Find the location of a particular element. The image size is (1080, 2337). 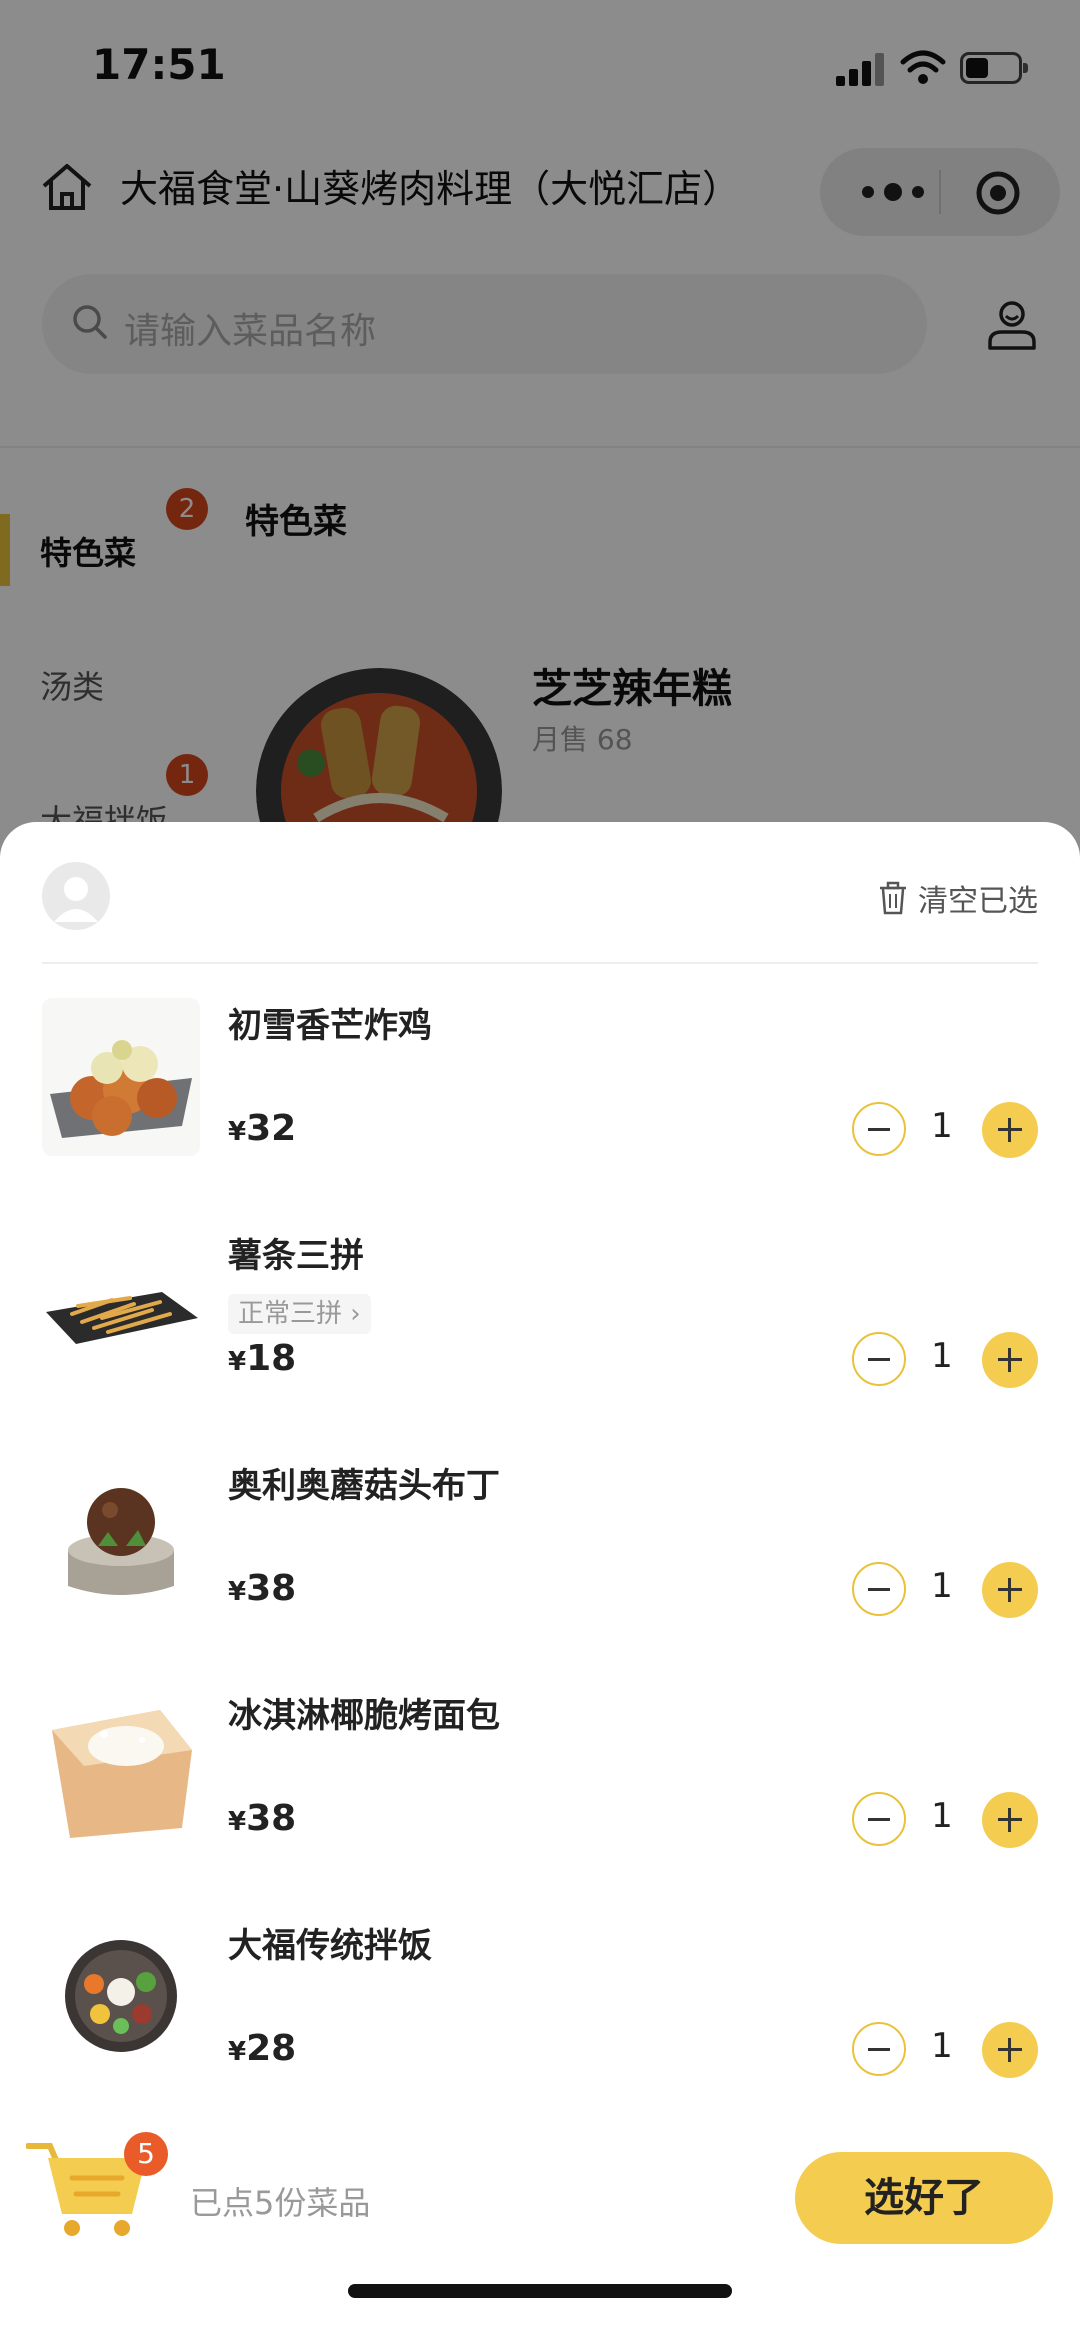

cart-count-badge: 5 is located at coordinates (146, 2154).